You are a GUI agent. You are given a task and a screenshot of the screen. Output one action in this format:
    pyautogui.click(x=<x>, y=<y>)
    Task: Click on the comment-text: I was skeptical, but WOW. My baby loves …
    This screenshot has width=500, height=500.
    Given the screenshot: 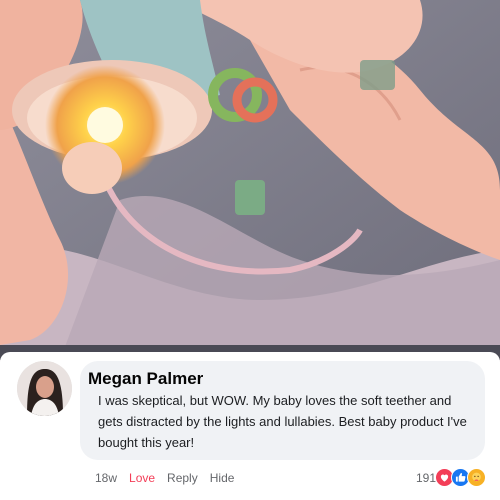 What is the action you would take?
    pyautogui.click(x=282, y=421)
    